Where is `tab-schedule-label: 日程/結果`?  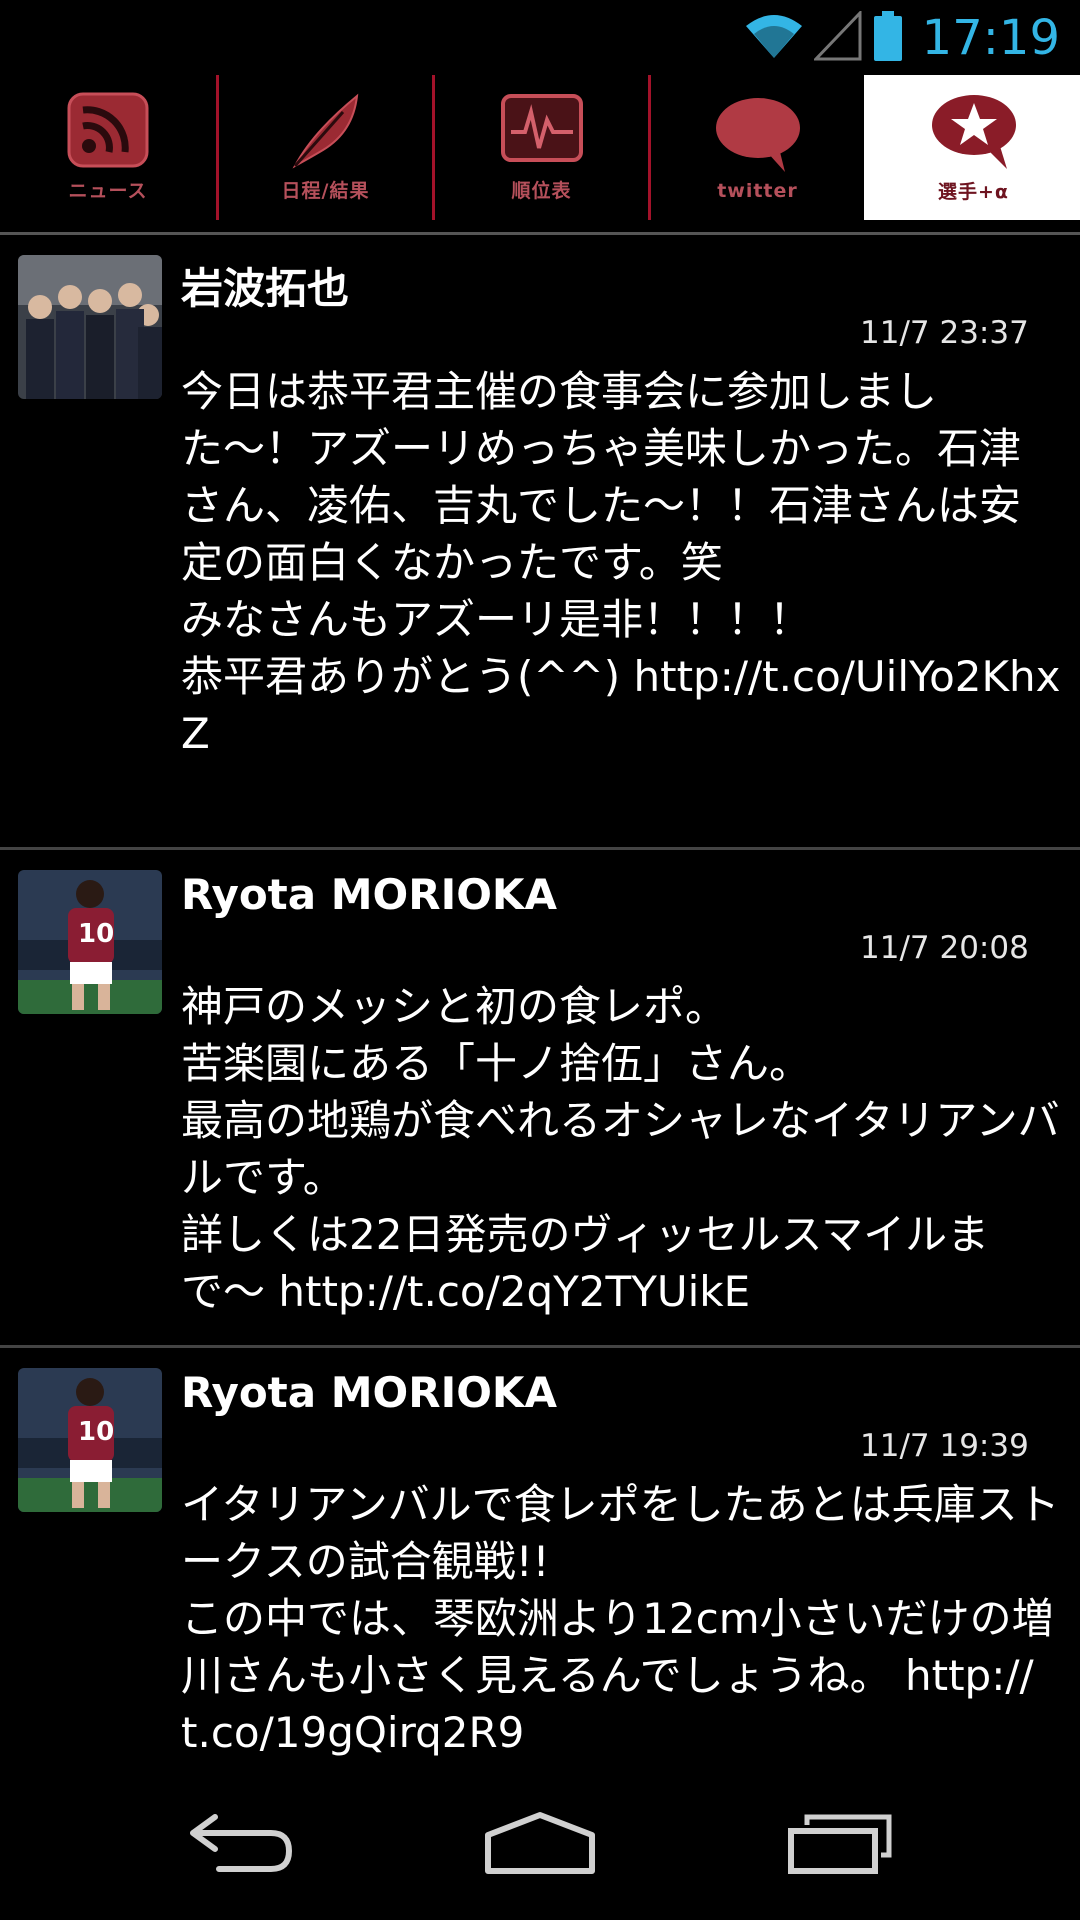
tab-schedule-label: 日程/結果 is located at coordinates (325, 191).